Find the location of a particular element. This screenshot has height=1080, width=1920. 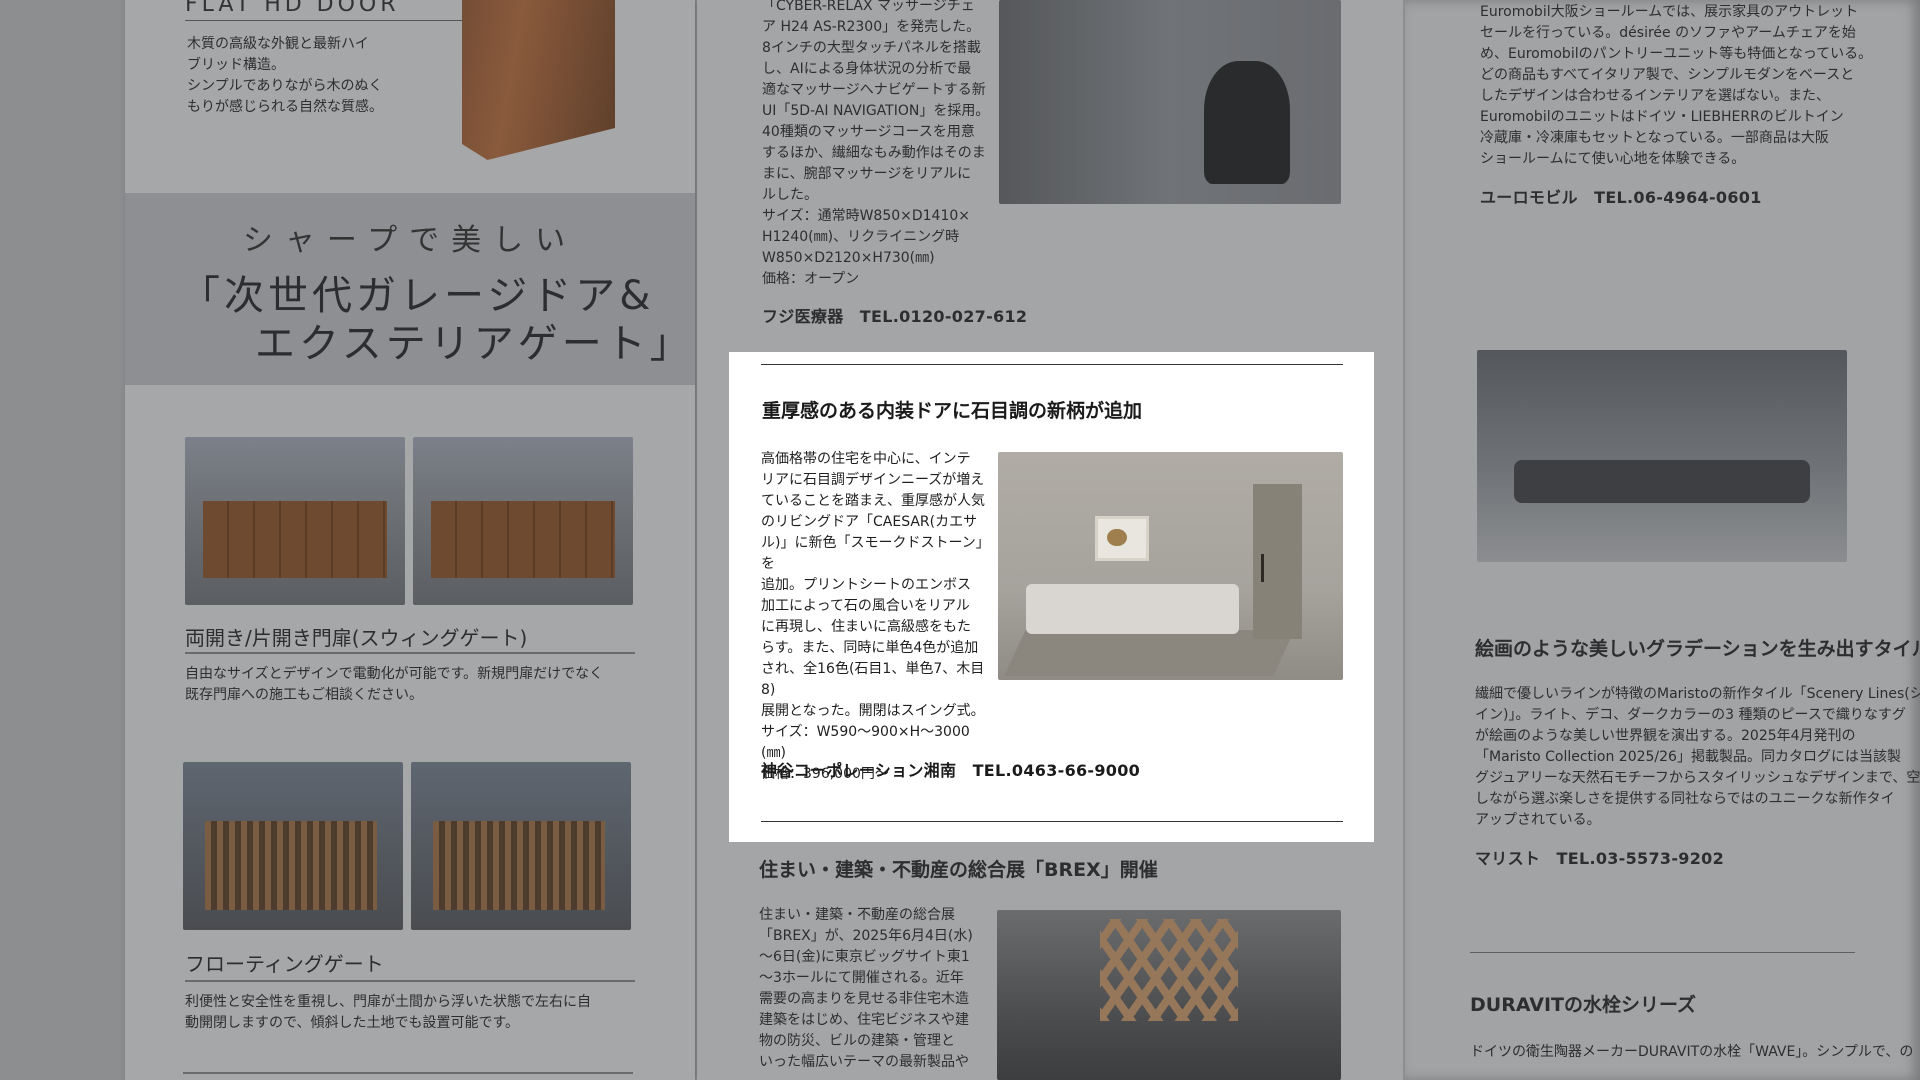

text-line: 需要の高まりを見せる非住宅木造 is located at coordinates (864, 999).